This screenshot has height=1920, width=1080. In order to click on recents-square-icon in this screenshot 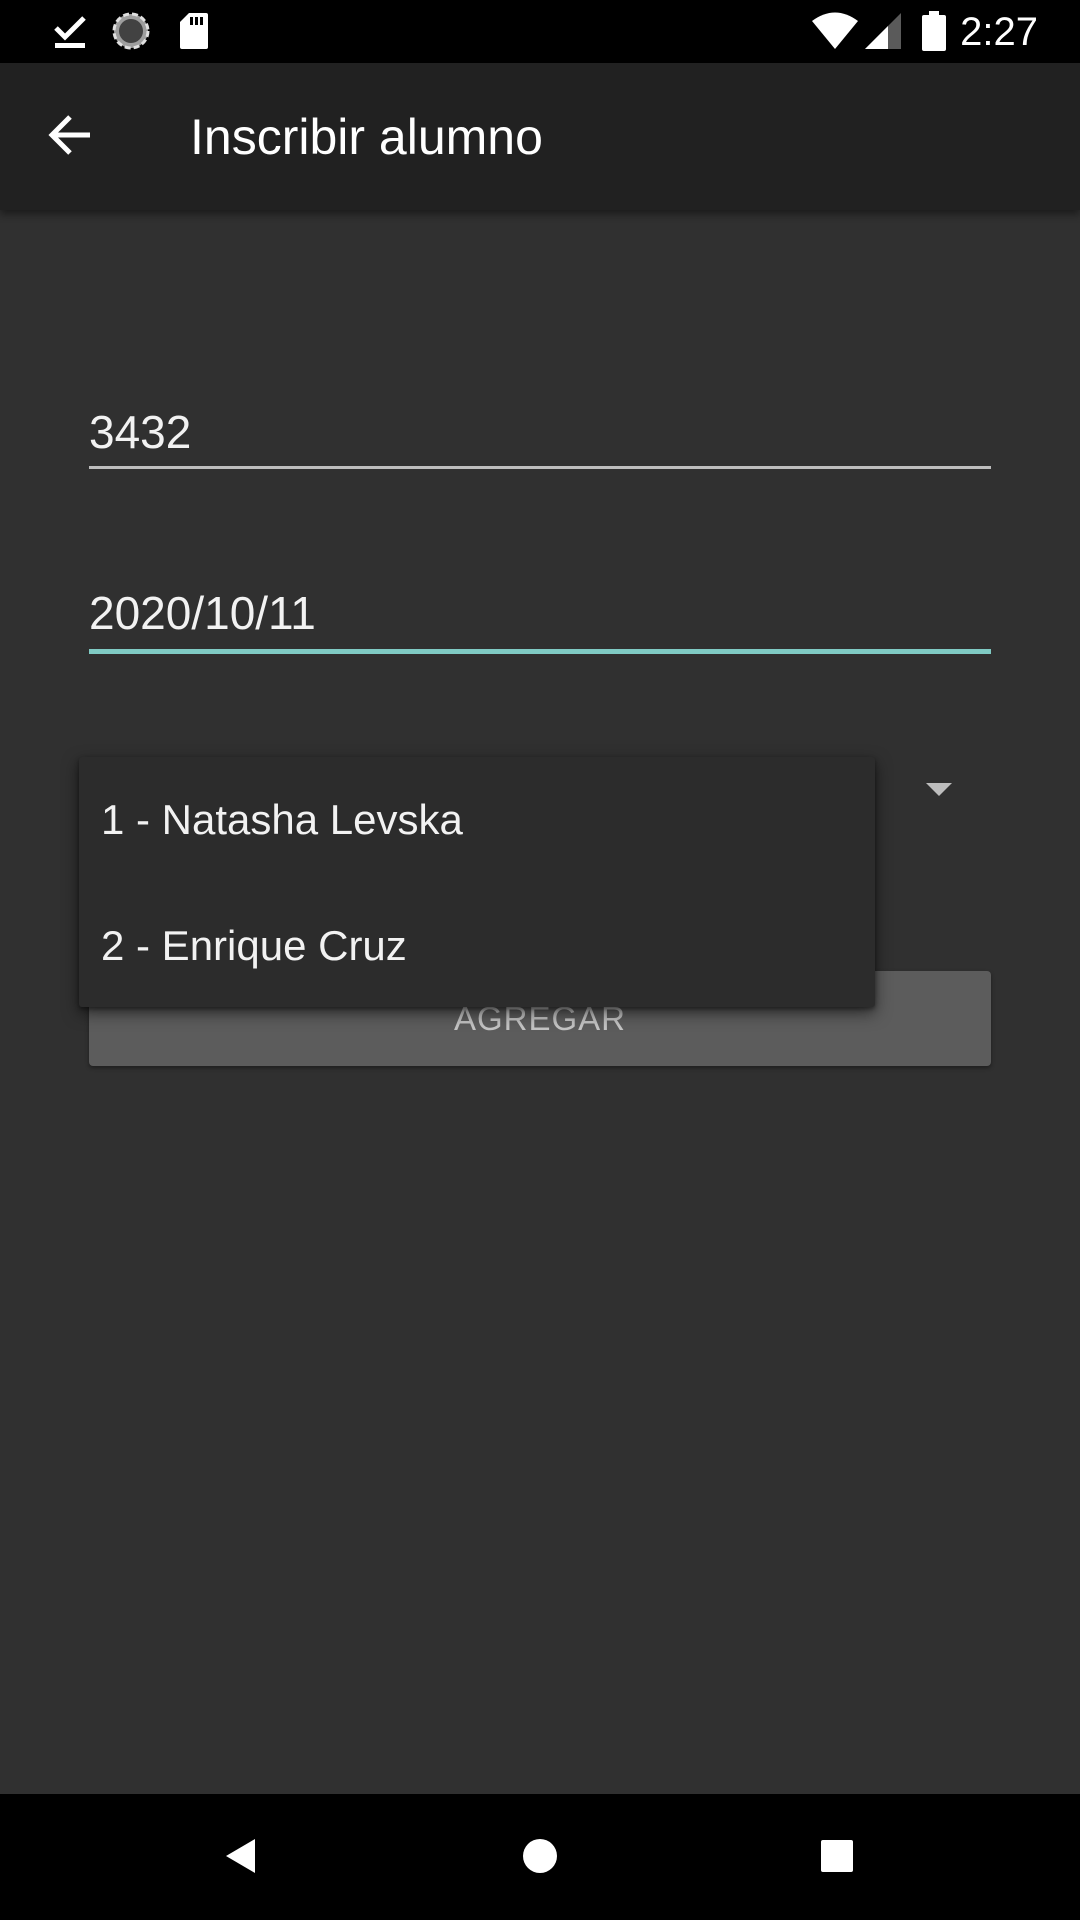, I will do `click(837, 1858)`.